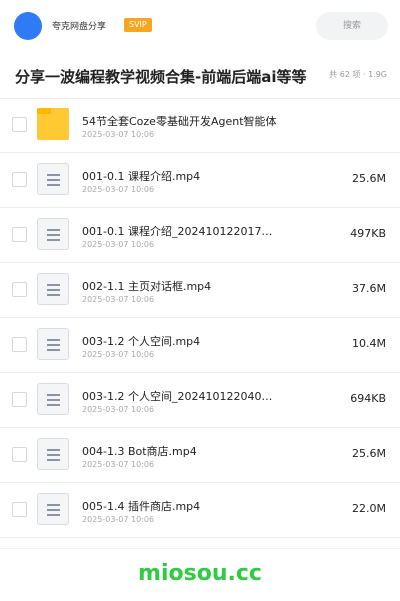 This screenshot has height=601, width=400. Describe the element at coordinates (179, 121) in the screenshot. I see `item-name: 54节全套Coze零基础开发Agent智能体` at that location.